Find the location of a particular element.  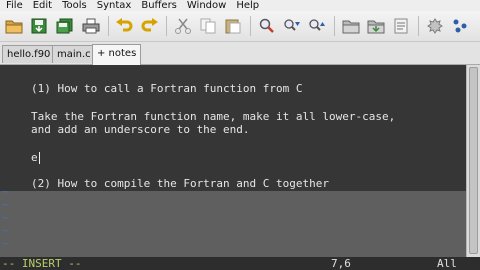

toolbar is located at coordinates (240, 26).